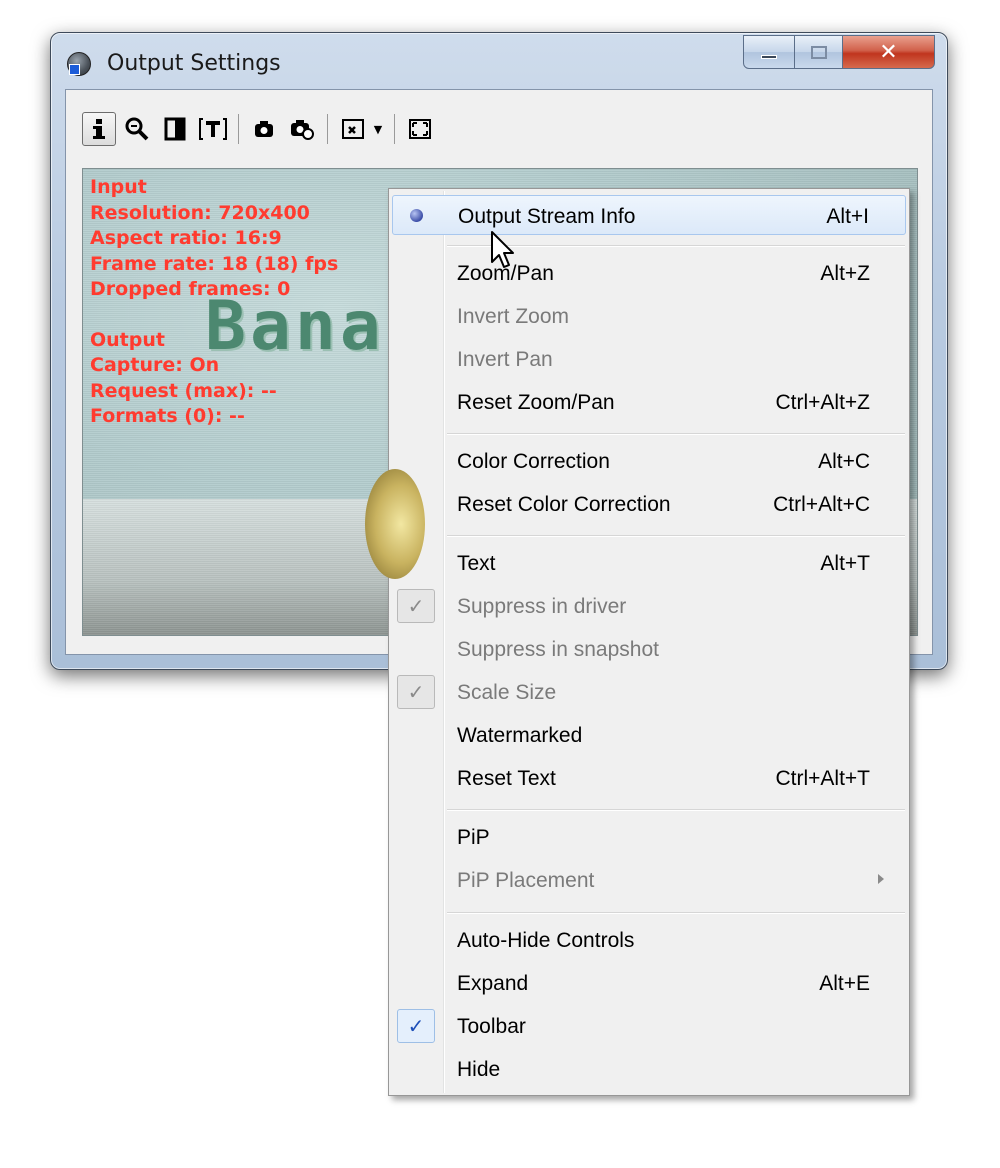  I want to click on menu-item-label: PiP Placement, so click(526, 880).